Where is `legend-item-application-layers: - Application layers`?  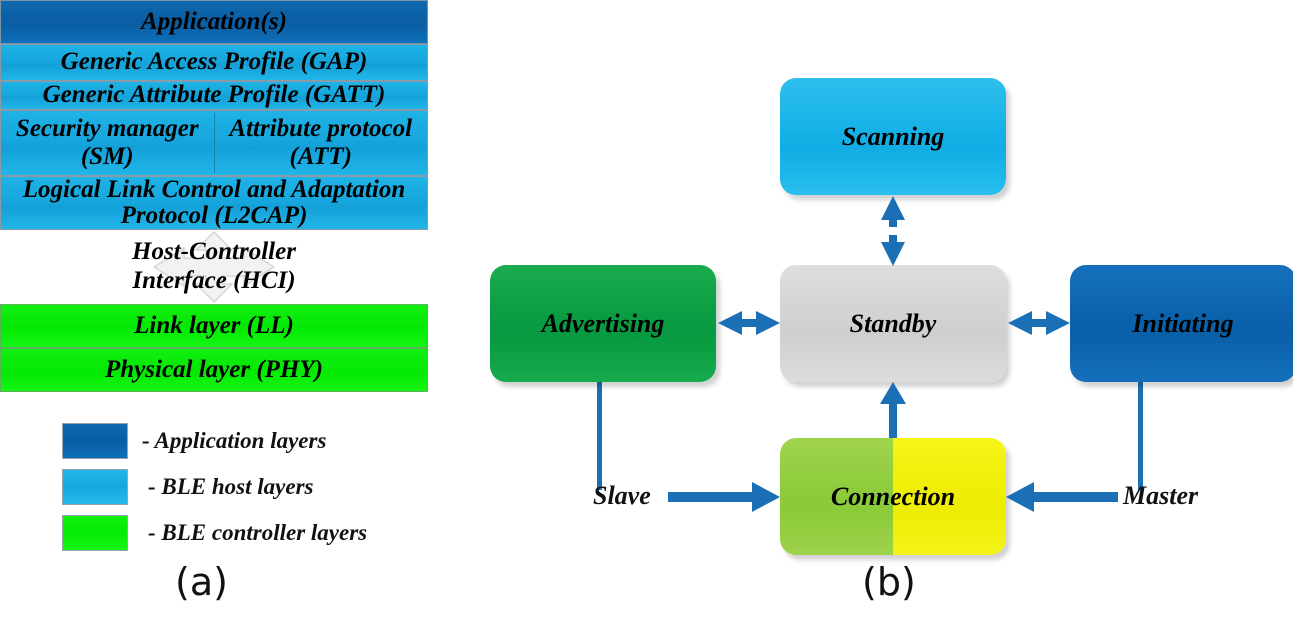 legend-item-application-layers: - Application layers is located at coordinates (247, 441).